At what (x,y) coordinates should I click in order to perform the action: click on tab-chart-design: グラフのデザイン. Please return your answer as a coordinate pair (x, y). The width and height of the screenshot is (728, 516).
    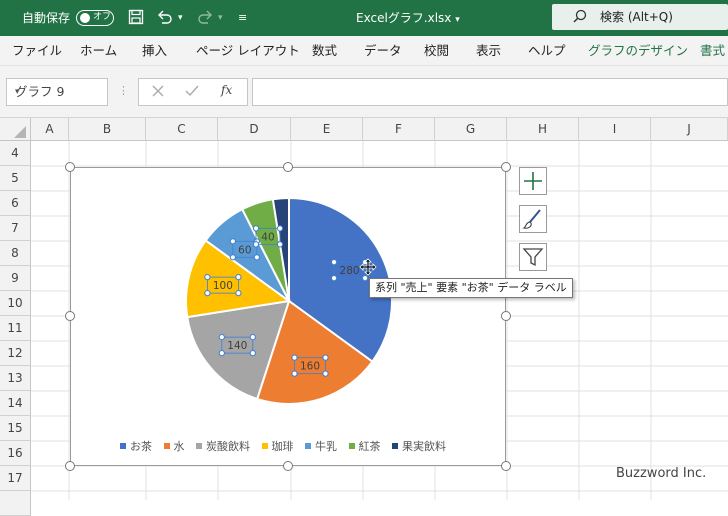
    Looking at the image, I should click on (638, 51).